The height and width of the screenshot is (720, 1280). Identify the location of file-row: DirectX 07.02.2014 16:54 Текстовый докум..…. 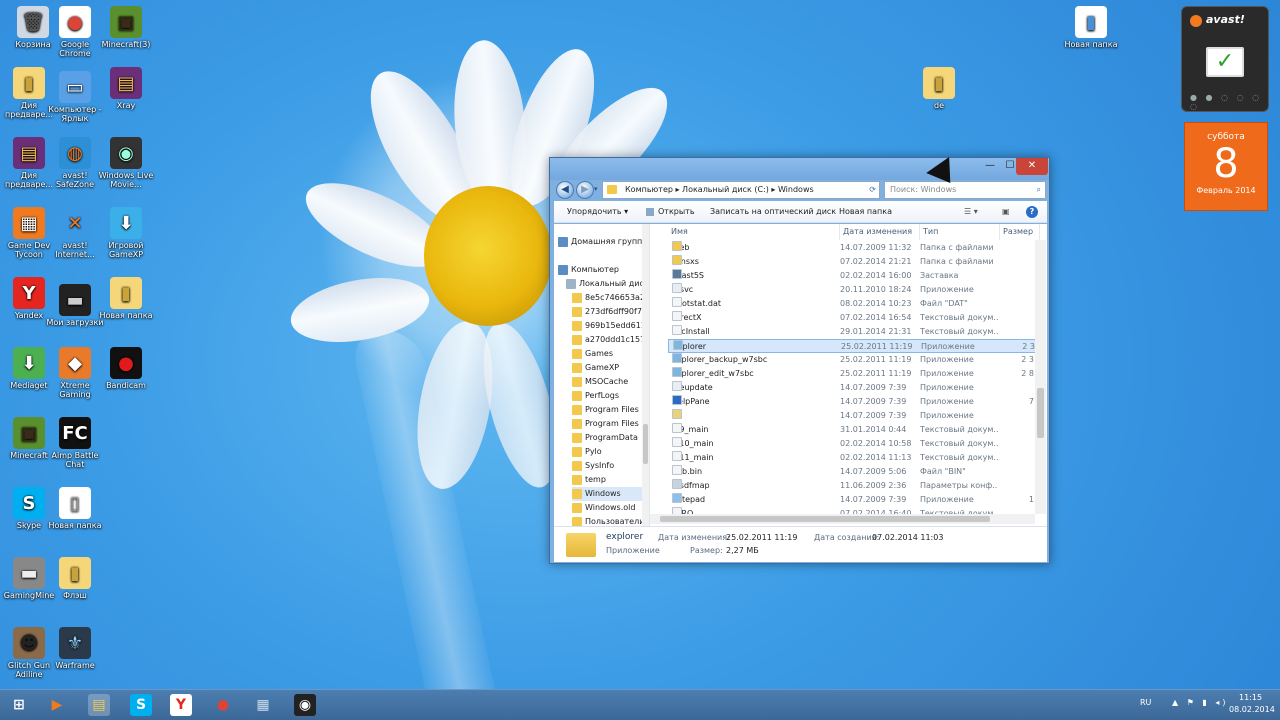
(852, 318).